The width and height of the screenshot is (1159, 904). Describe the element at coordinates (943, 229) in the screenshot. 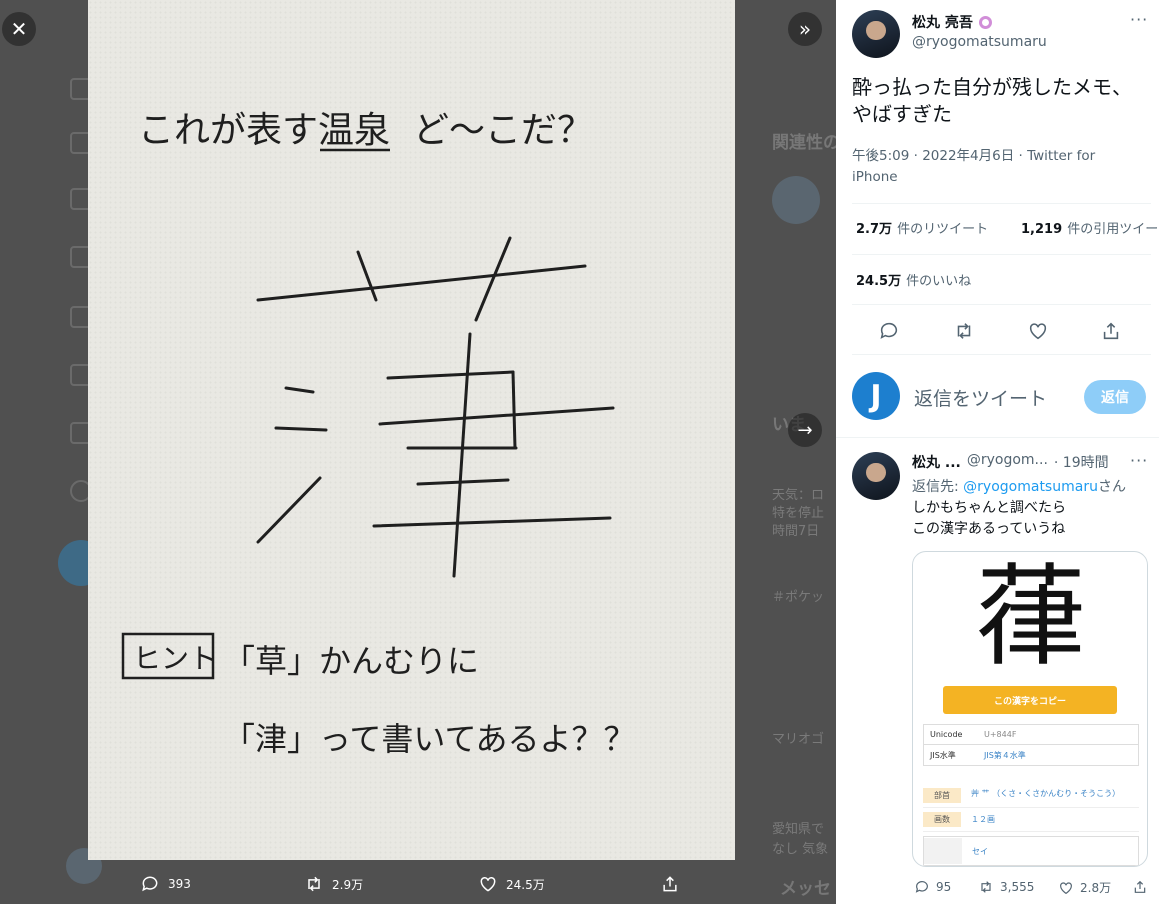

I see `retweets-label: 件のリツイート` at that location.